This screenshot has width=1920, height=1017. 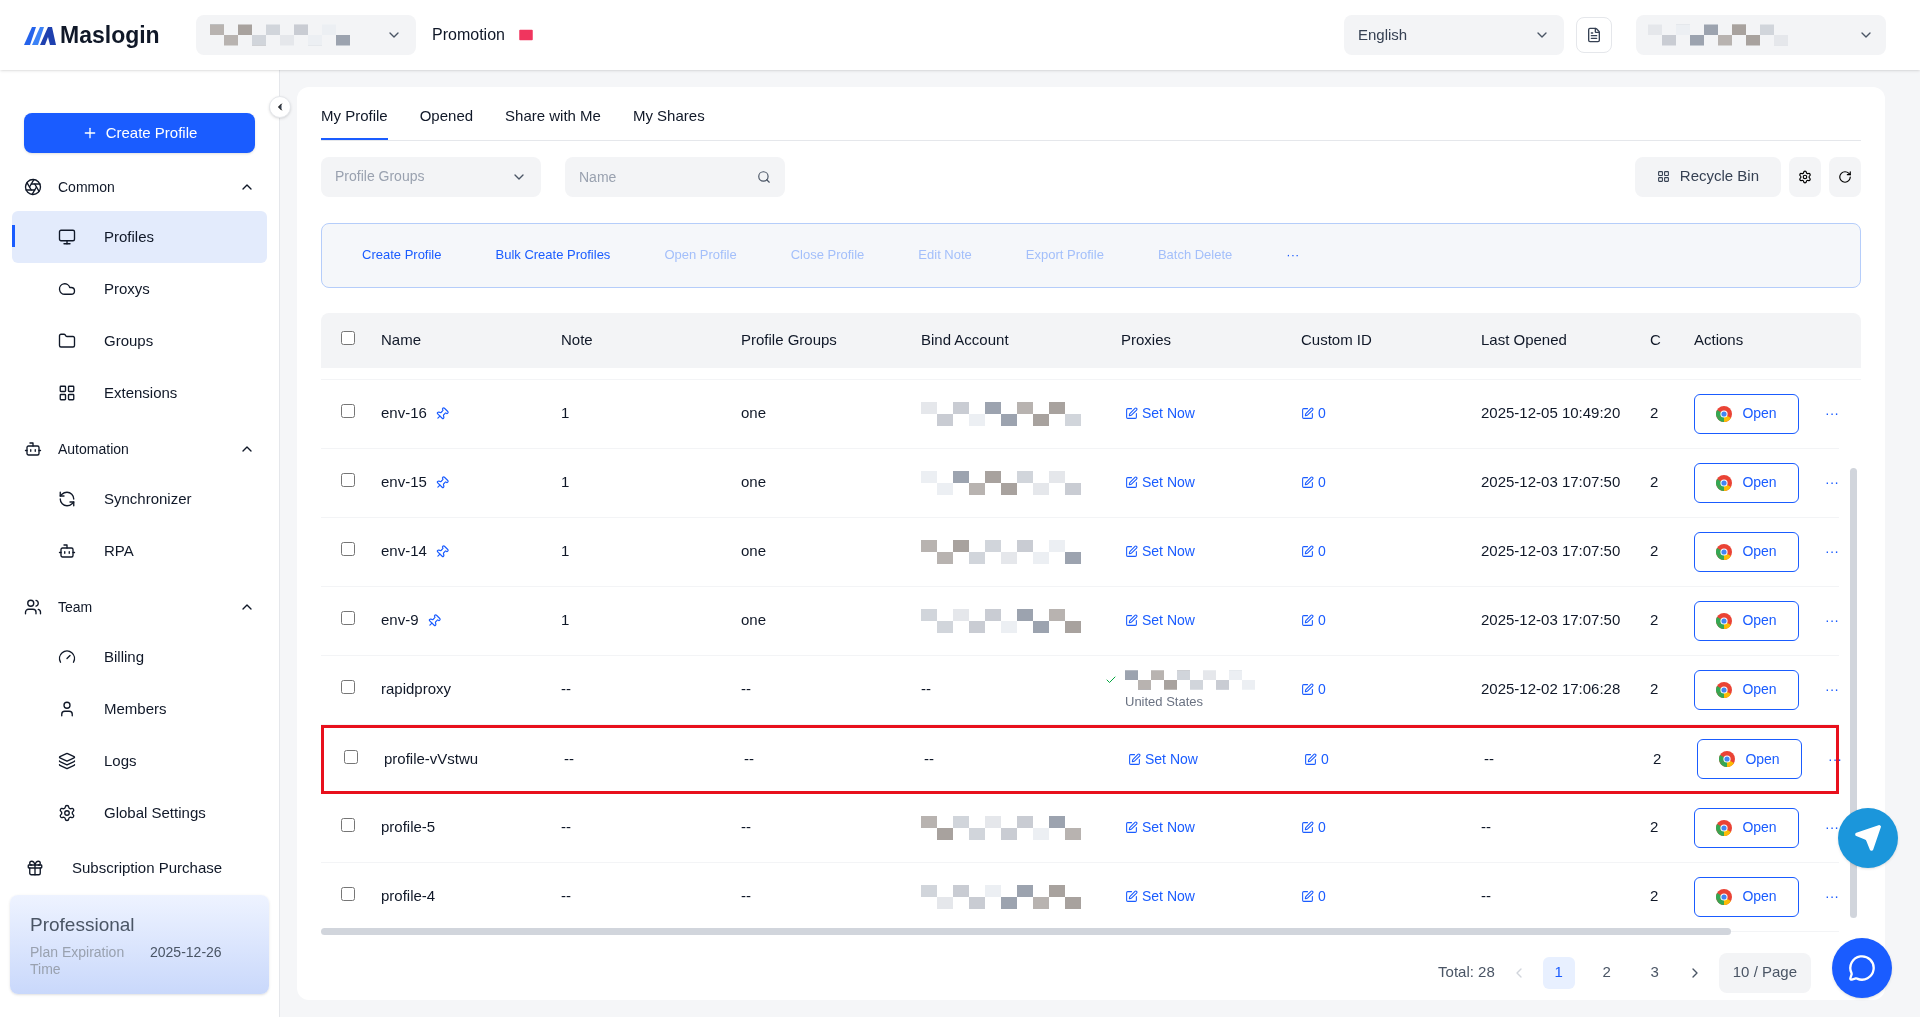 I want to click on chat-bubble-icon, so click(x=1862, y=968).